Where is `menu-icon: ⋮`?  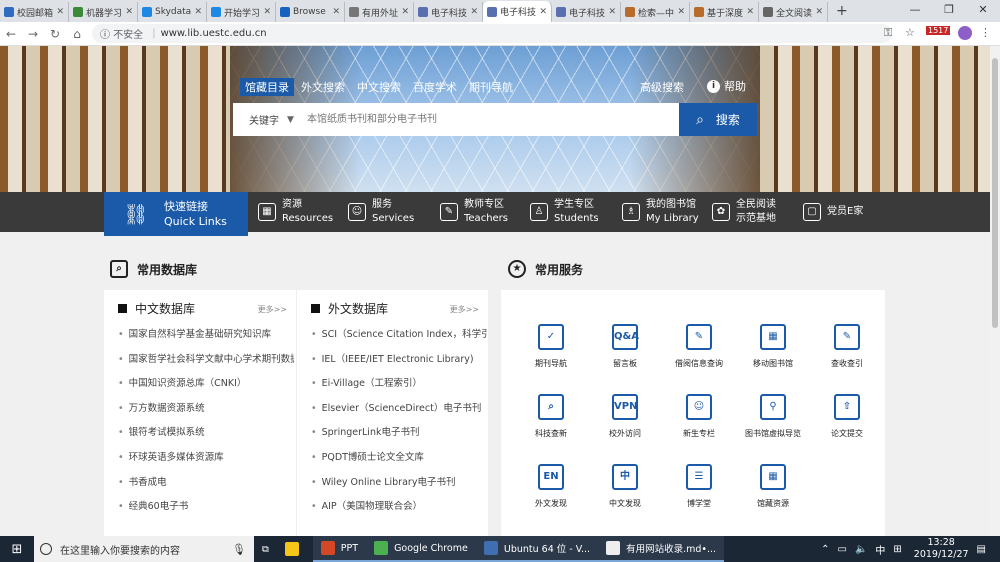 menu-icon: ⋮ is located at coordinates (985, 32).